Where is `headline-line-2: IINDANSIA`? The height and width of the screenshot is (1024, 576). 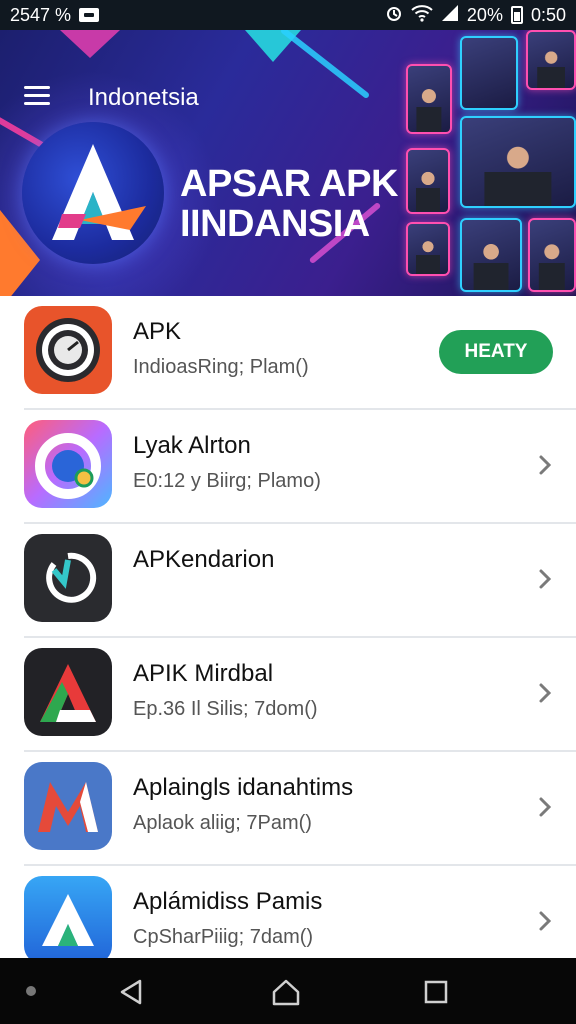
headline-line-2: IINDANSIA is located at coordinates (275, 224).